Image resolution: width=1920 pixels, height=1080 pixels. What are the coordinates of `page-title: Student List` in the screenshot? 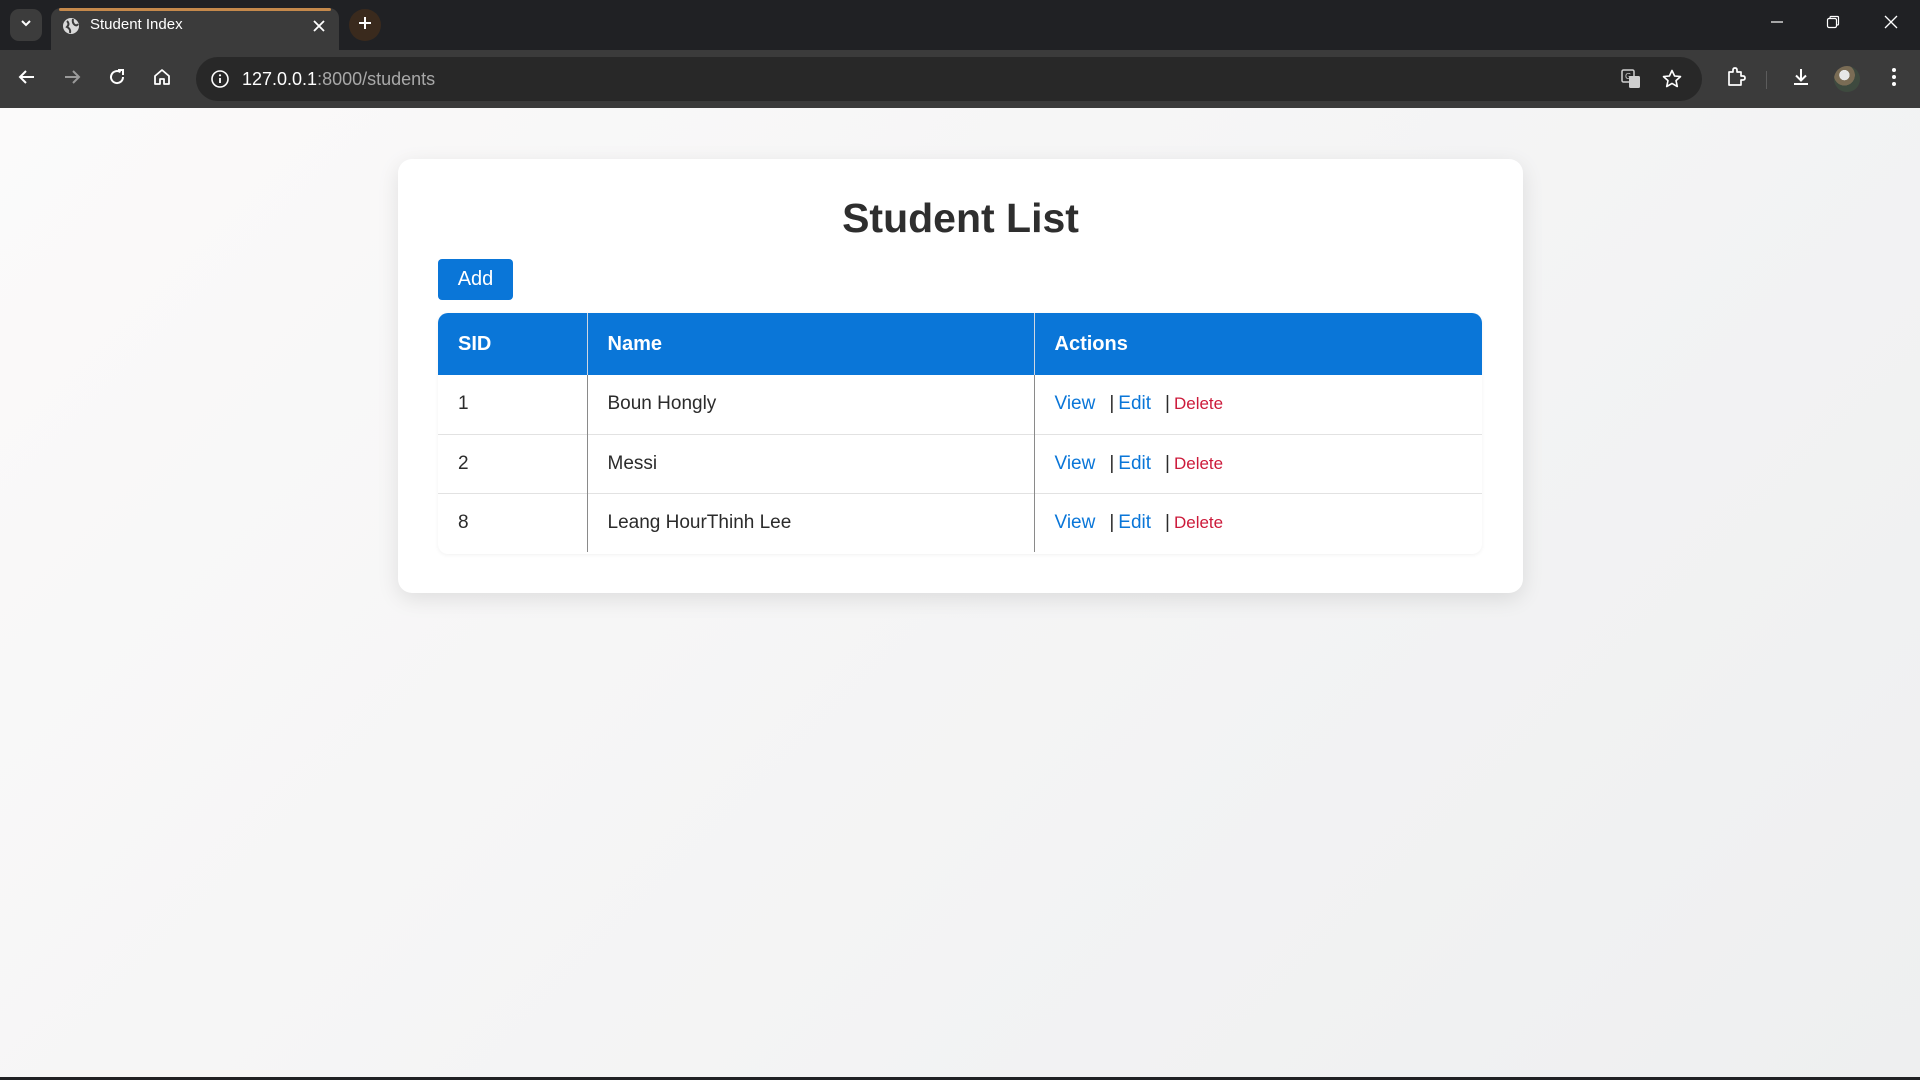 It's located at (960, 218).